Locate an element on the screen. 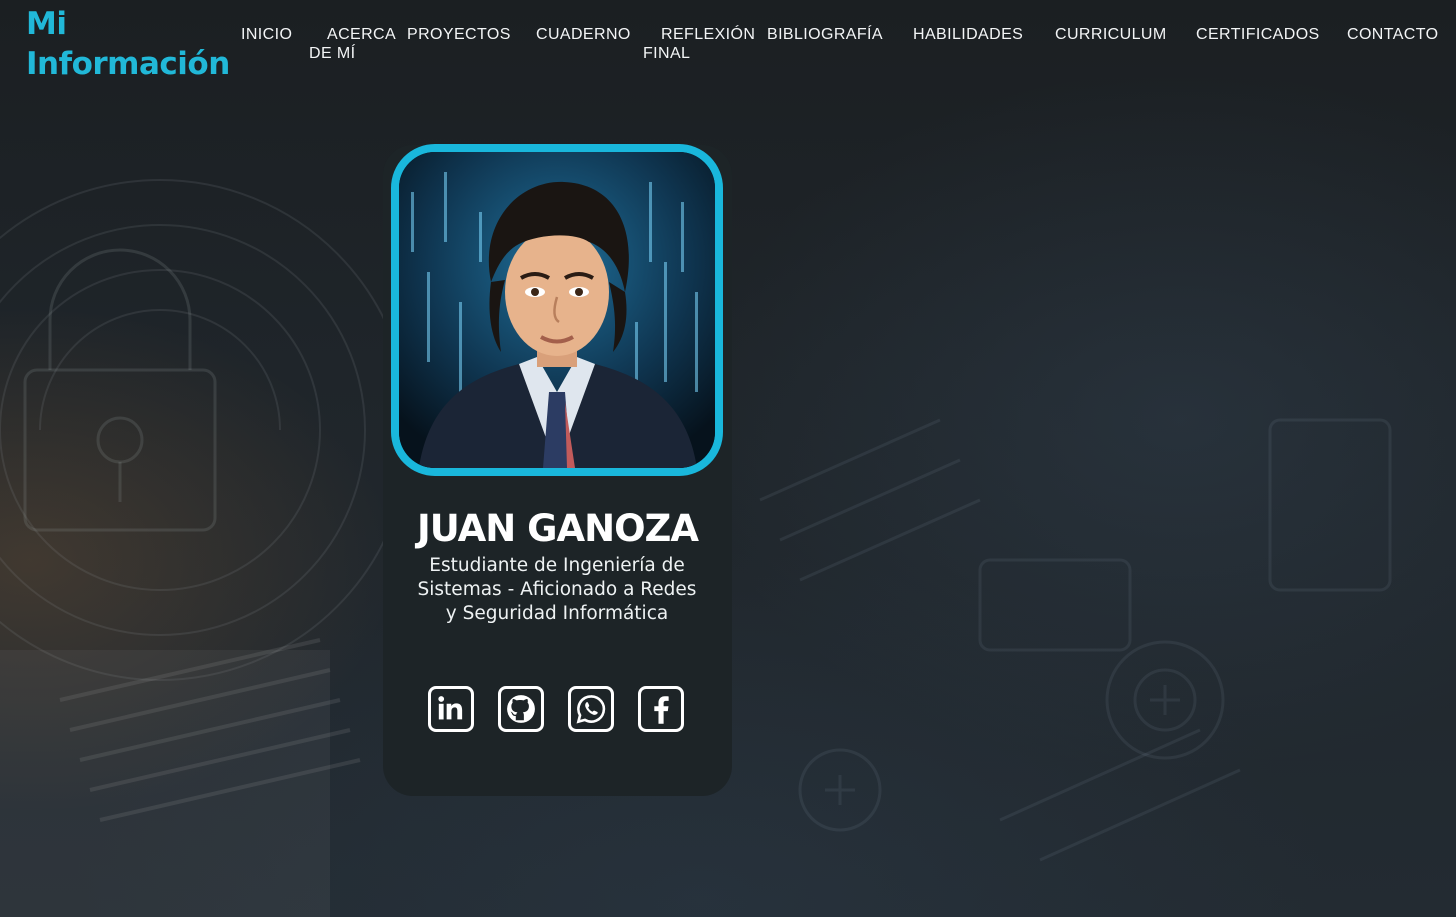  nav-contacto: CONTACTO is located at coordinates (1393, 34).